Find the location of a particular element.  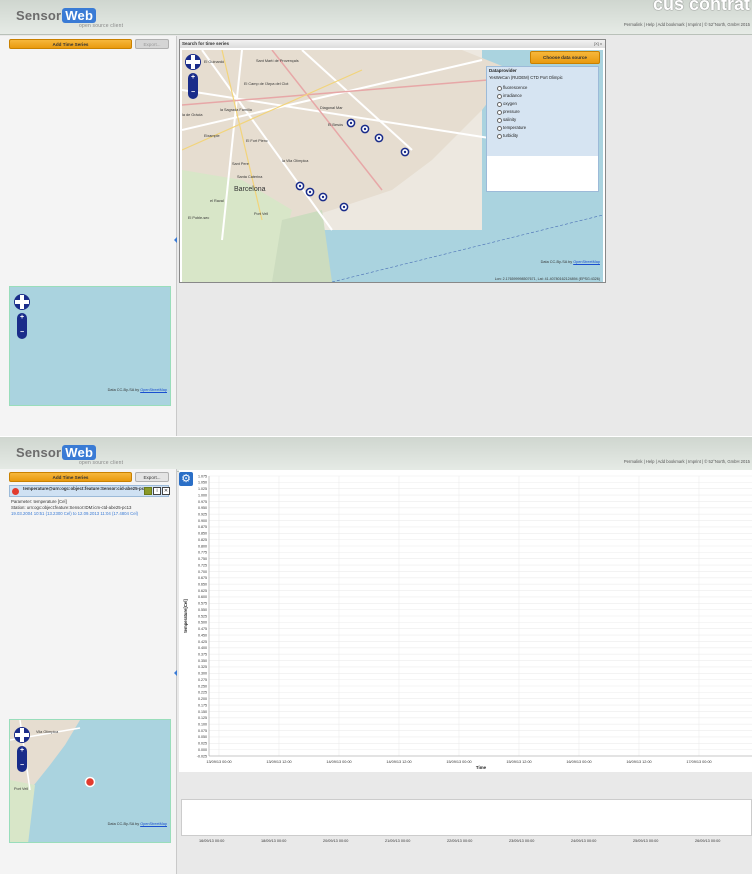

y-tick-label: 0.475 is located at coordinates (202, 629).